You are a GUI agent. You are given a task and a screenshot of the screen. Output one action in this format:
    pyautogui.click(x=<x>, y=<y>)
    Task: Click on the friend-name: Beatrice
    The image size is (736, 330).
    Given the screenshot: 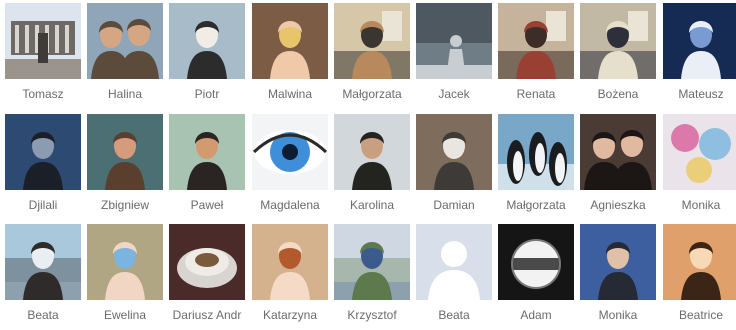 What is the action you would take?
    pyautogui.click(x=697, y=315)
    